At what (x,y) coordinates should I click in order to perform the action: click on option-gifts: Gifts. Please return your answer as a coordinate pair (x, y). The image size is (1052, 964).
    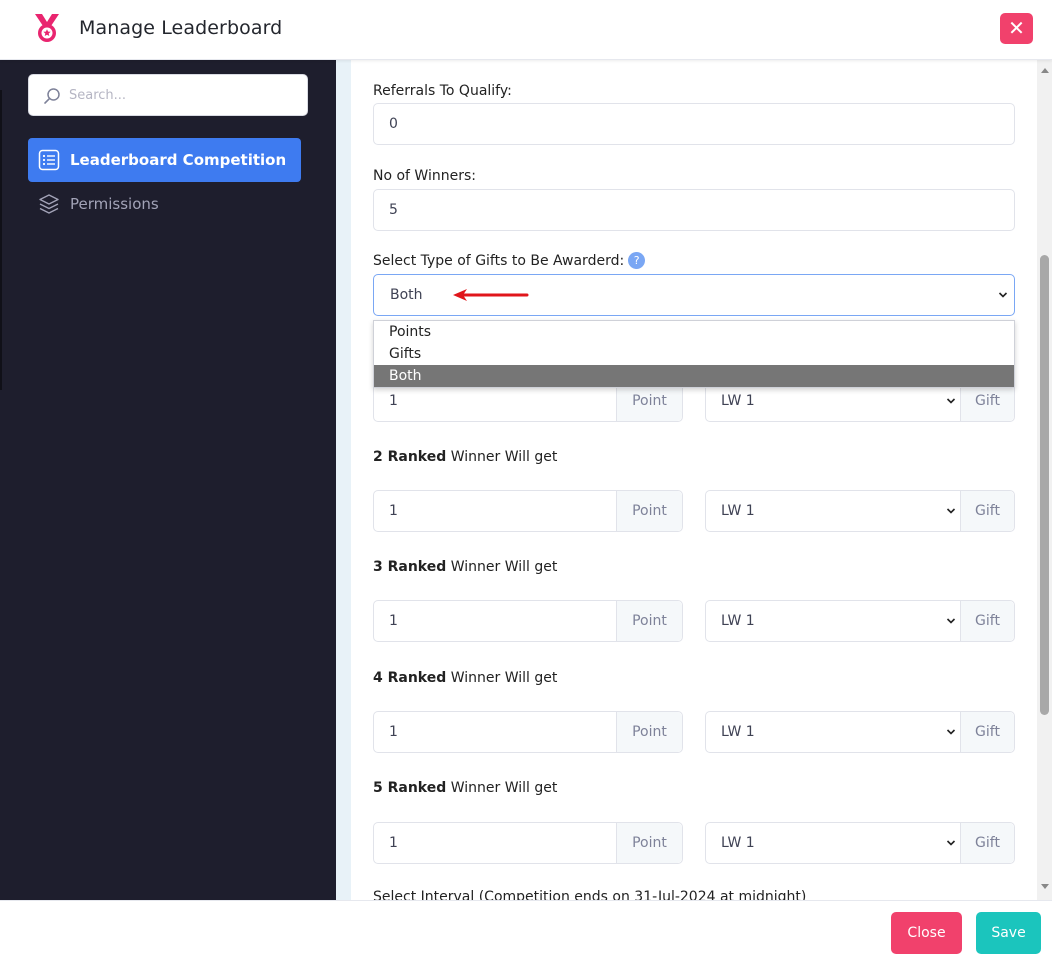
    Looking at the image, I should click on (694, 354).